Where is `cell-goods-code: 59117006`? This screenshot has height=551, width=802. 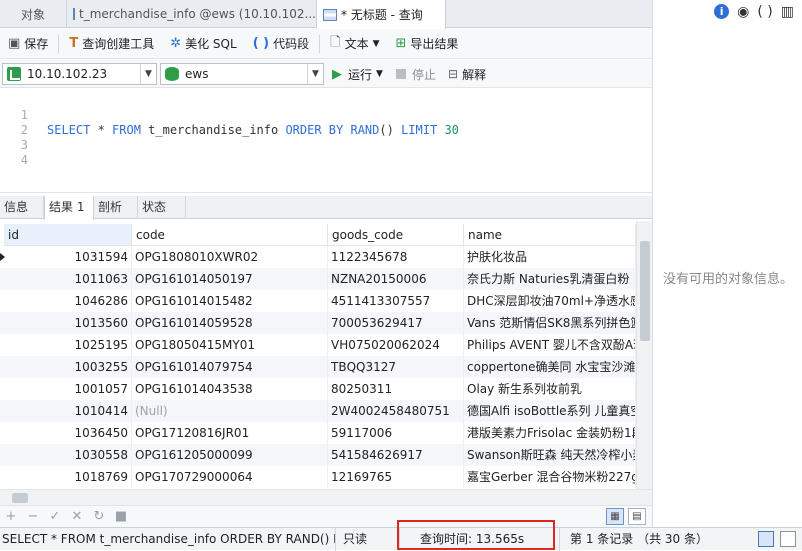 cell-goods-code: 59117006 is located at coordinates (396, 433).